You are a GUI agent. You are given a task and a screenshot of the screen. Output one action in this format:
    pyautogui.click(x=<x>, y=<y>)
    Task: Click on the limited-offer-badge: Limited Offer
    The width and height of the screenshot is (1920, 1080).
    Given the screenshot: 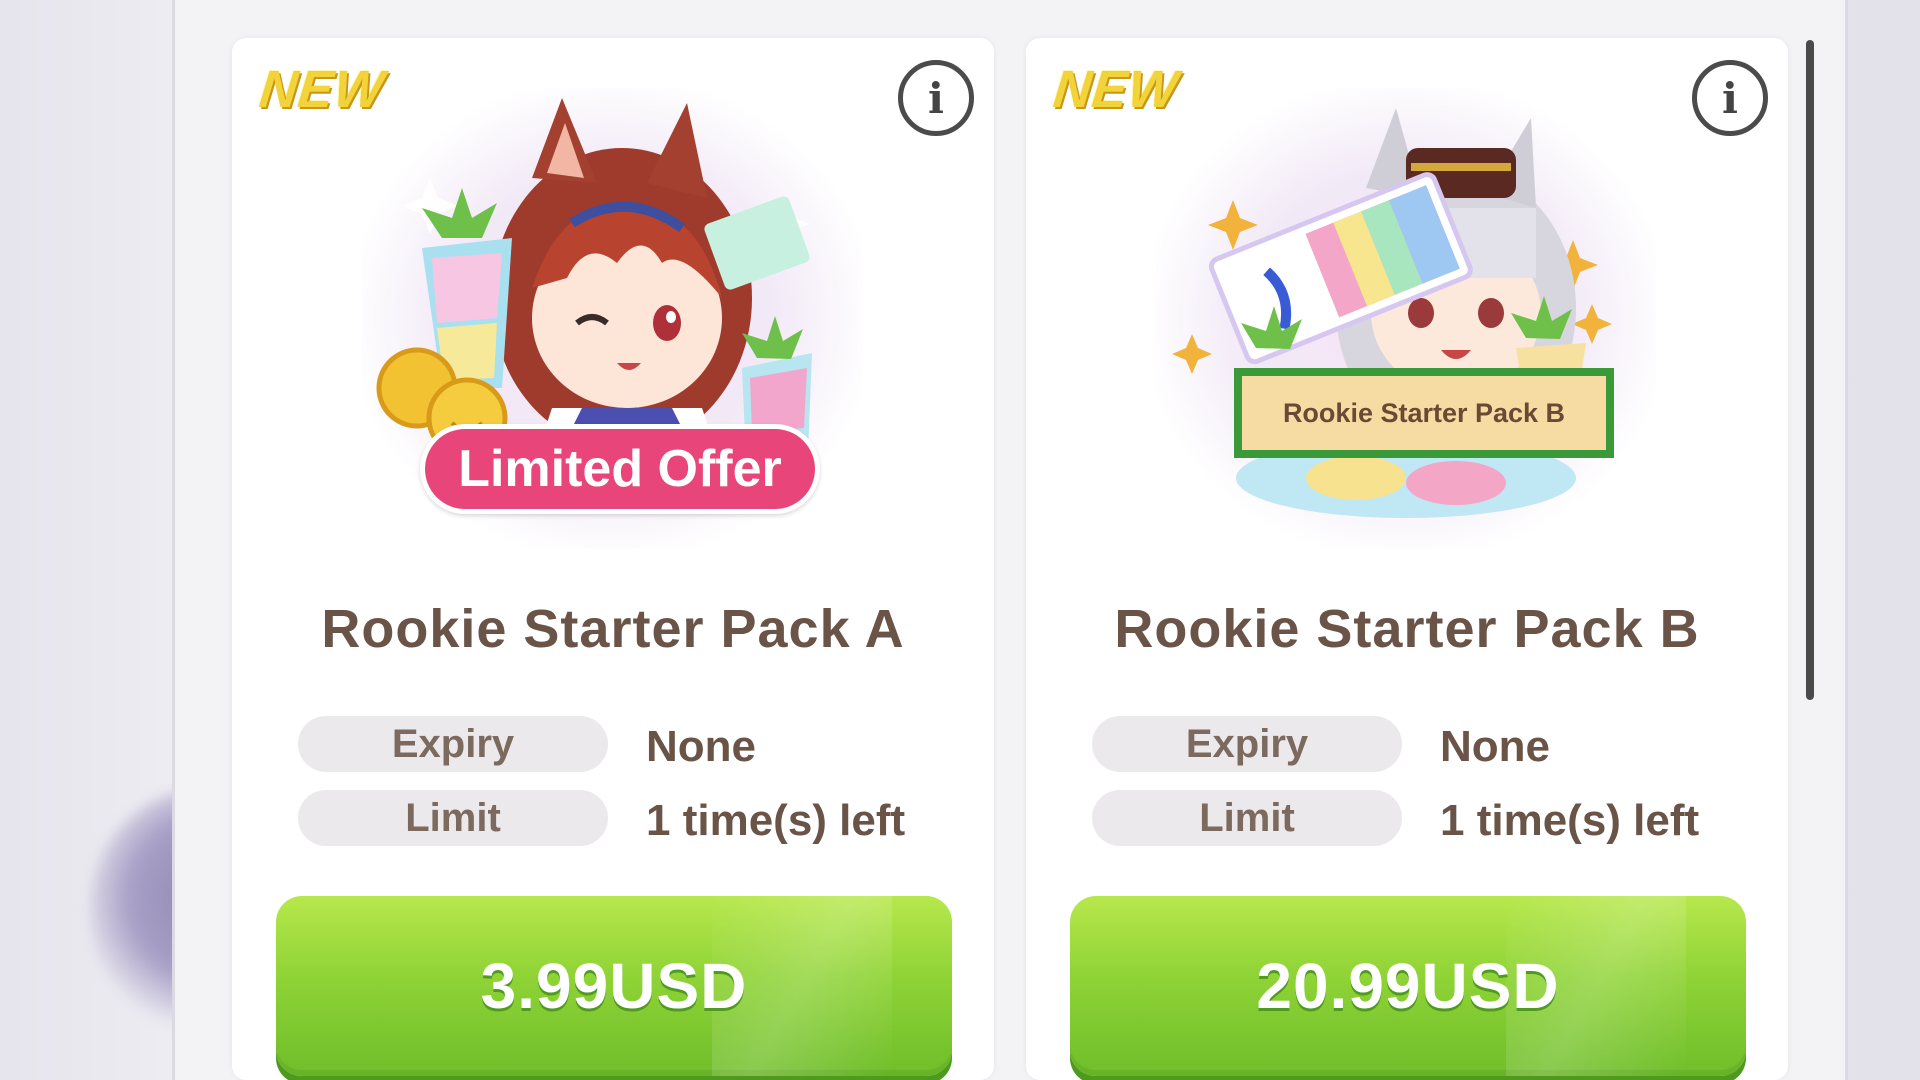 What is the action you would take?
    pyautogui.click(x=620, y=469)
    